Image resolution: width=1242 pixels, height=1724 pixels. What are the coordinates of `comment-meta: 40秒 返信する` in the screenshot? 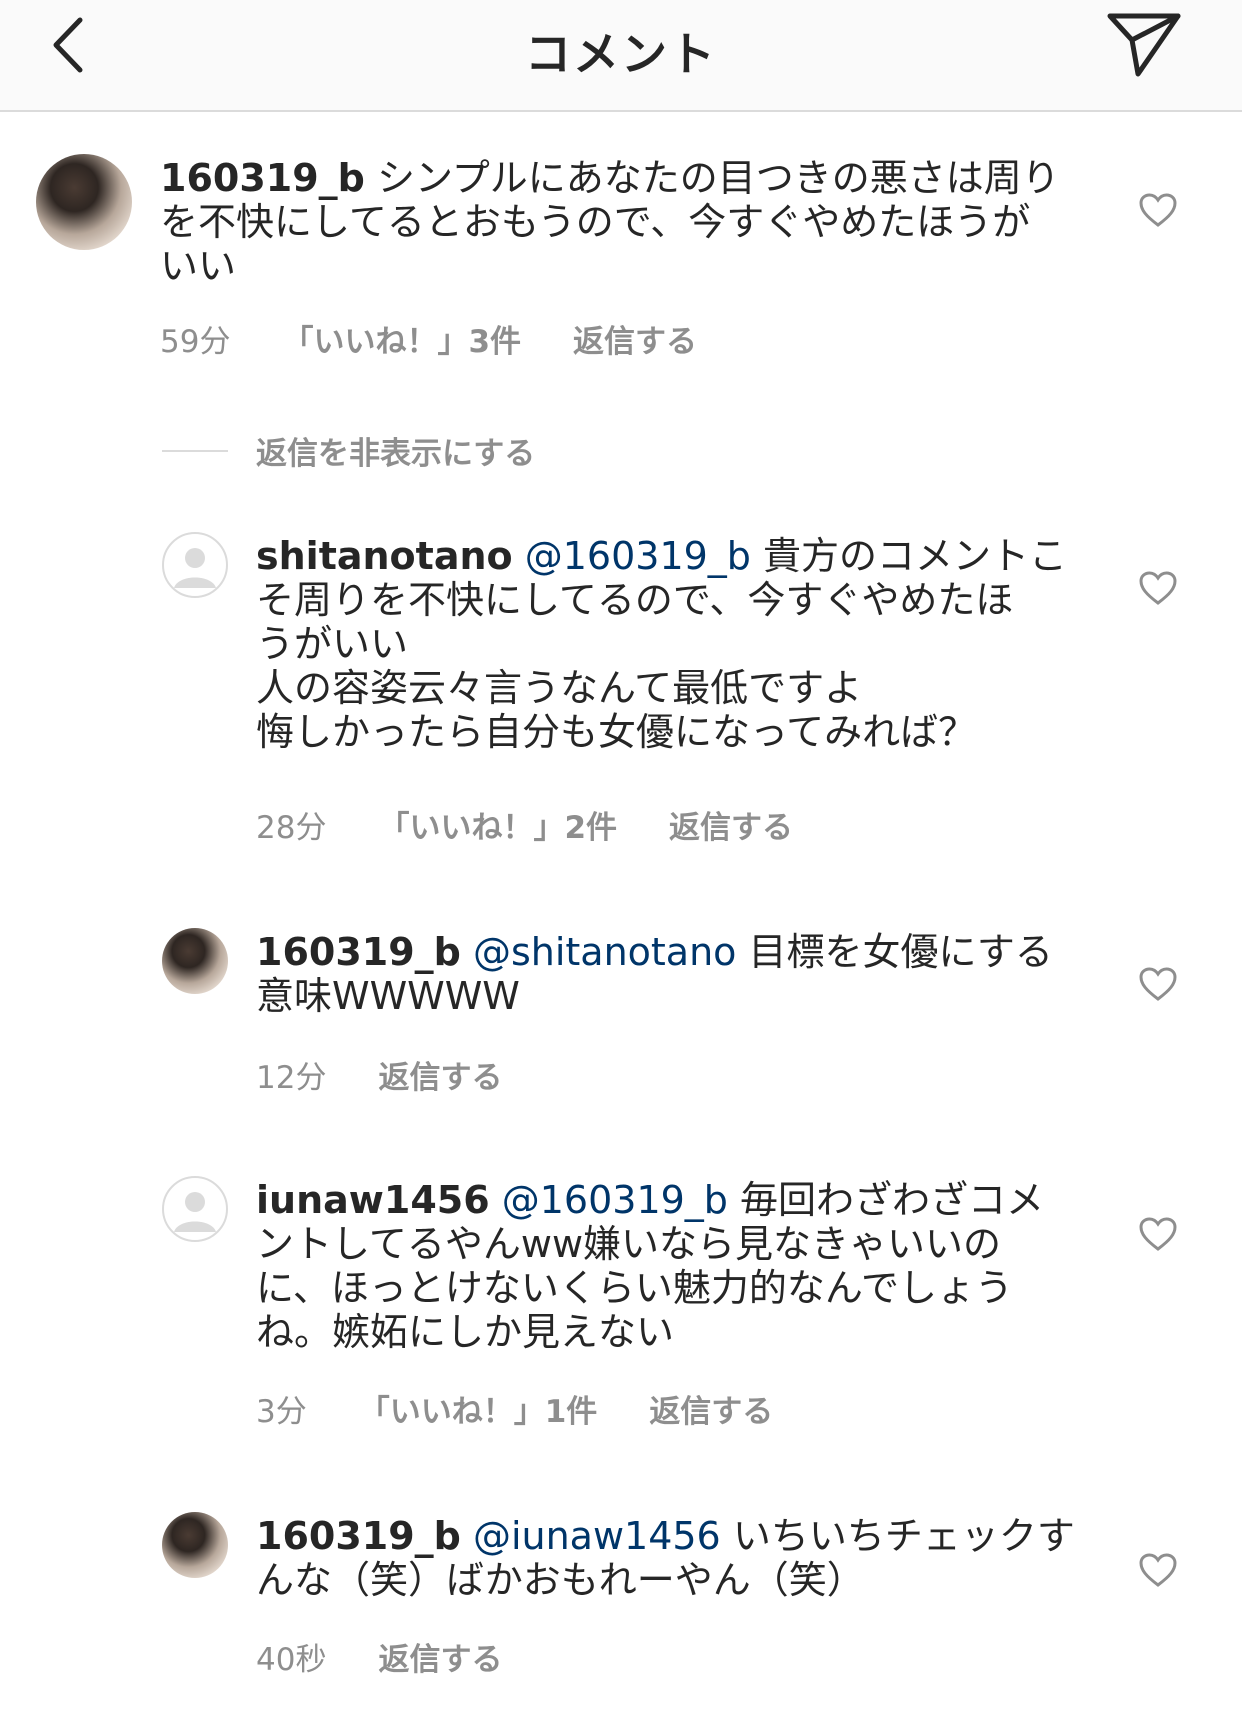 It's located at (405, 1656).